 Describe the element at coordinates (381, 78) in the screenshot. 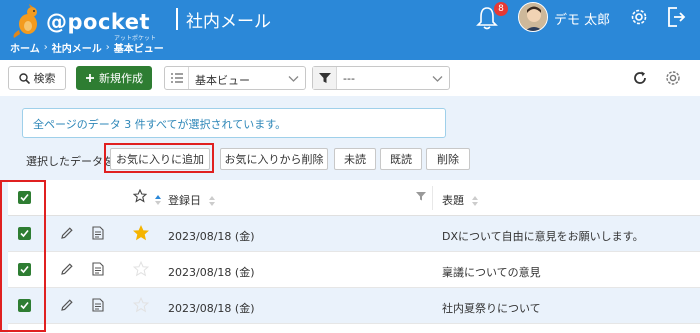

I see `filter-select: ---` at that location.